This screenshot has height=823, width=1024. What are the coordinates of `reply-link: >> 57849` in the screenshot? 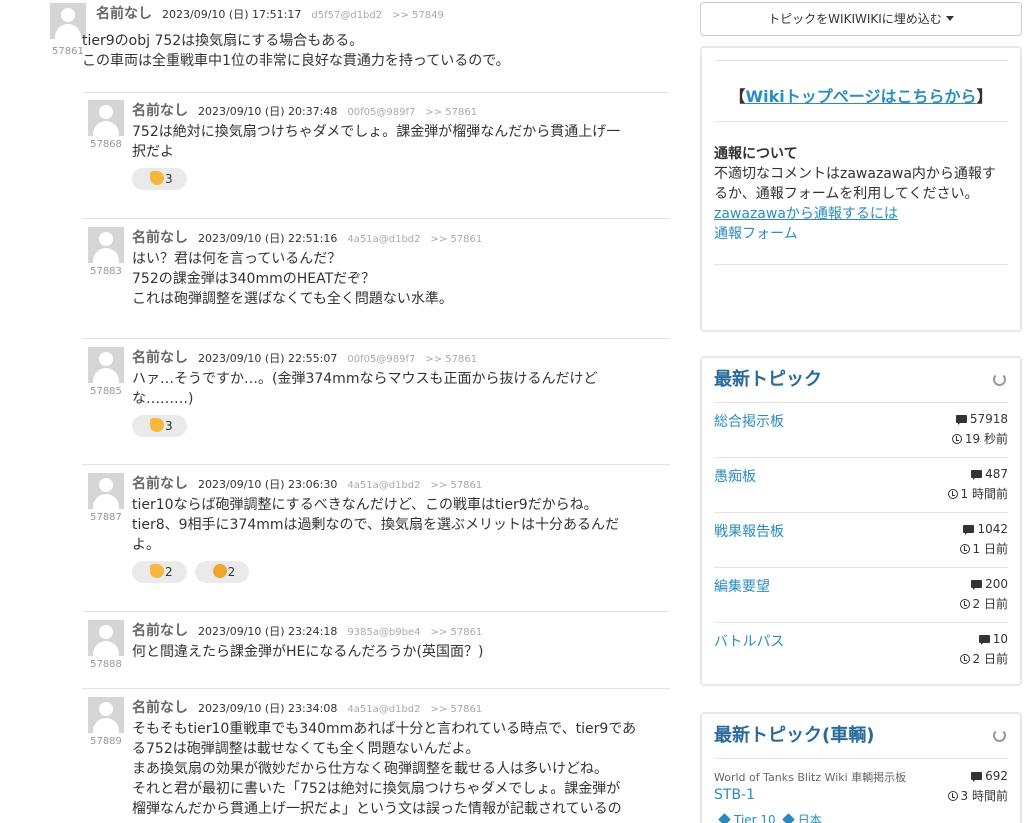 It's located at (418, 15).